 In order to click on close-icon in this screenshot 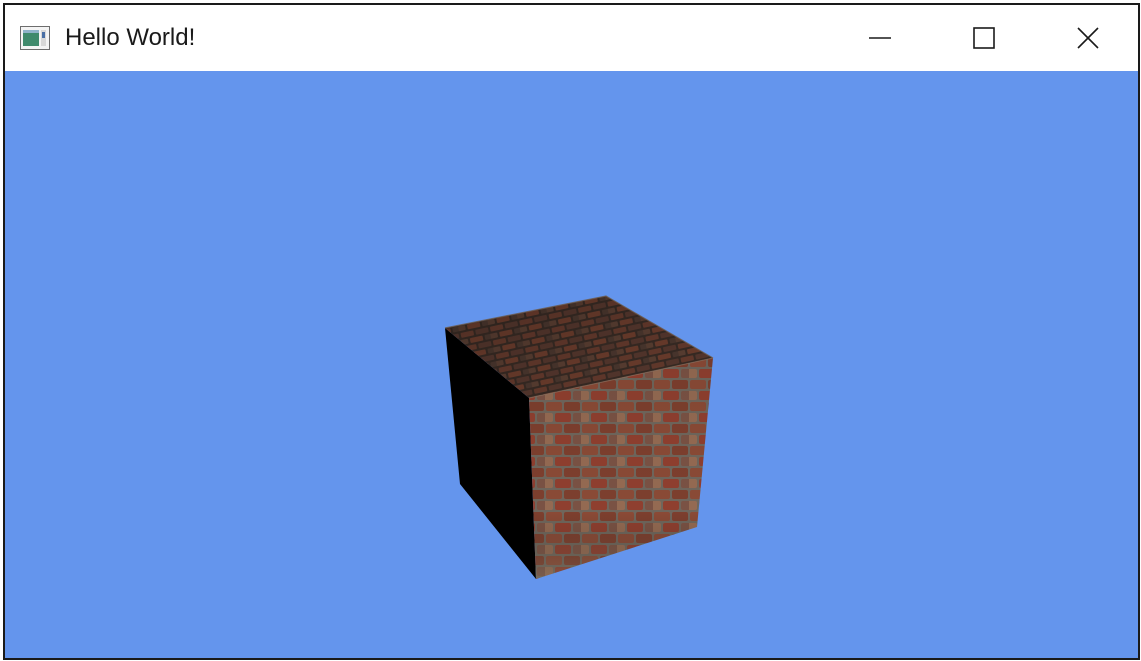, I will do `click(1088, 38)`.